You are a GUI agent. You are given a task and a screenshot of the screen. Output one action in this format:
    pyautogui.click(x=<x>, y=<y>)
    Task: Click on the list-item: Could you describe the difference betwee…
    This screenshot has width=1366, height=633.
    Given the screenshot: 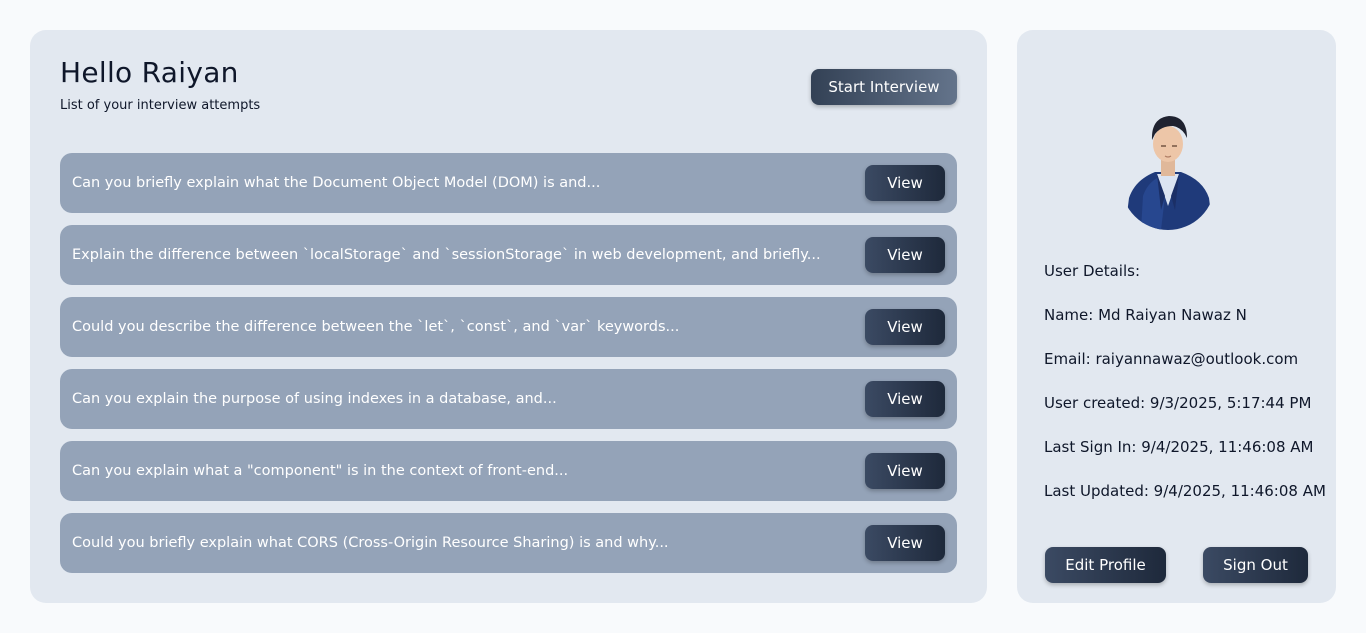 What is the action you would take?
    pyautogui.click(x=508, y=327)
    